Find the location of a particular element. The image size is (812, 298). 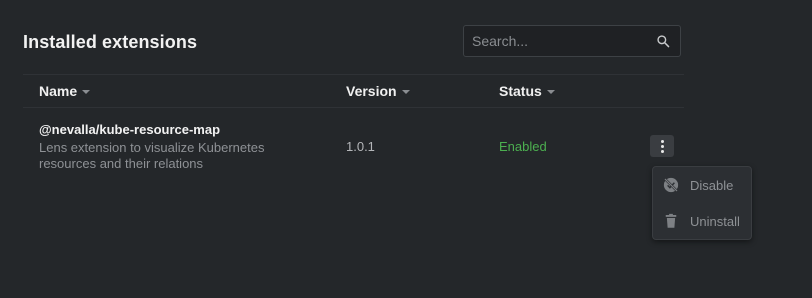

menu-item-uninstall: Uninstall is located at coordinates (702, 221).